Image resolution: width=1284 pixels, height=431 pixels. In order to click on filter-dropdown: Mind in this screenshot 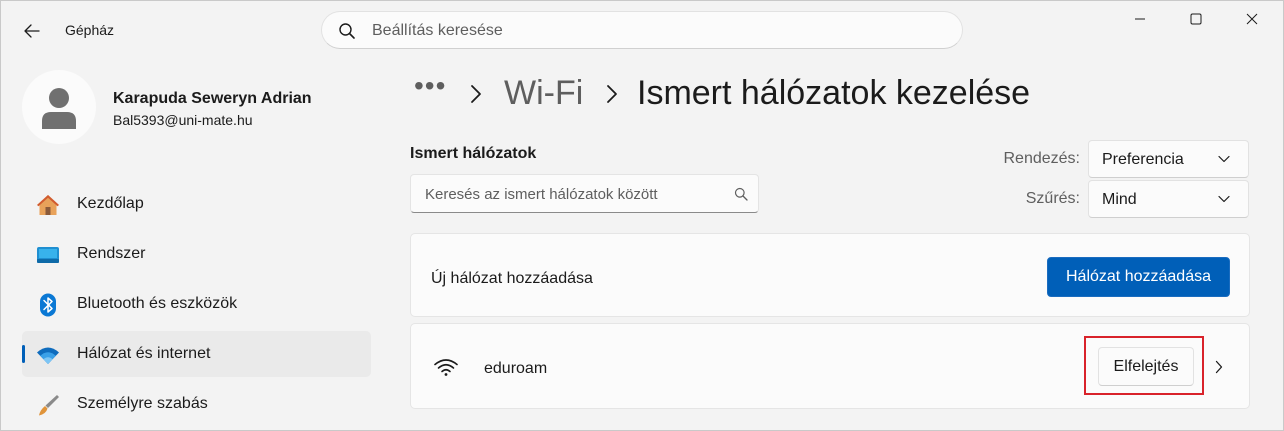, I will do `click(1168, 199)`.